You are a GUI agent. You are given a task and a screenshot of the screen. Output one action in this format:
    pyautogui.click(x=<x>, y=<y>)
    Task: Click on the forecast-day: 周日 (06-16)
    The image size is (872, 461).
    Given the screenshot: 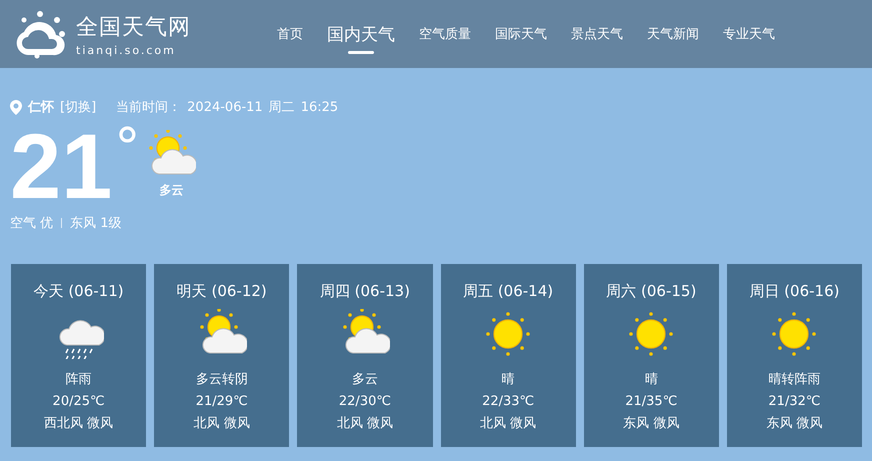 What is the action you would take?
    pyautogui.click(x=794, y=291)
    